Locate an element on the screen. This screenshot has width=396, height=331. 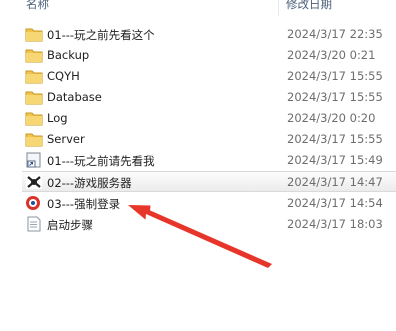
annotation-arrow is located at coordinates (200, 236).